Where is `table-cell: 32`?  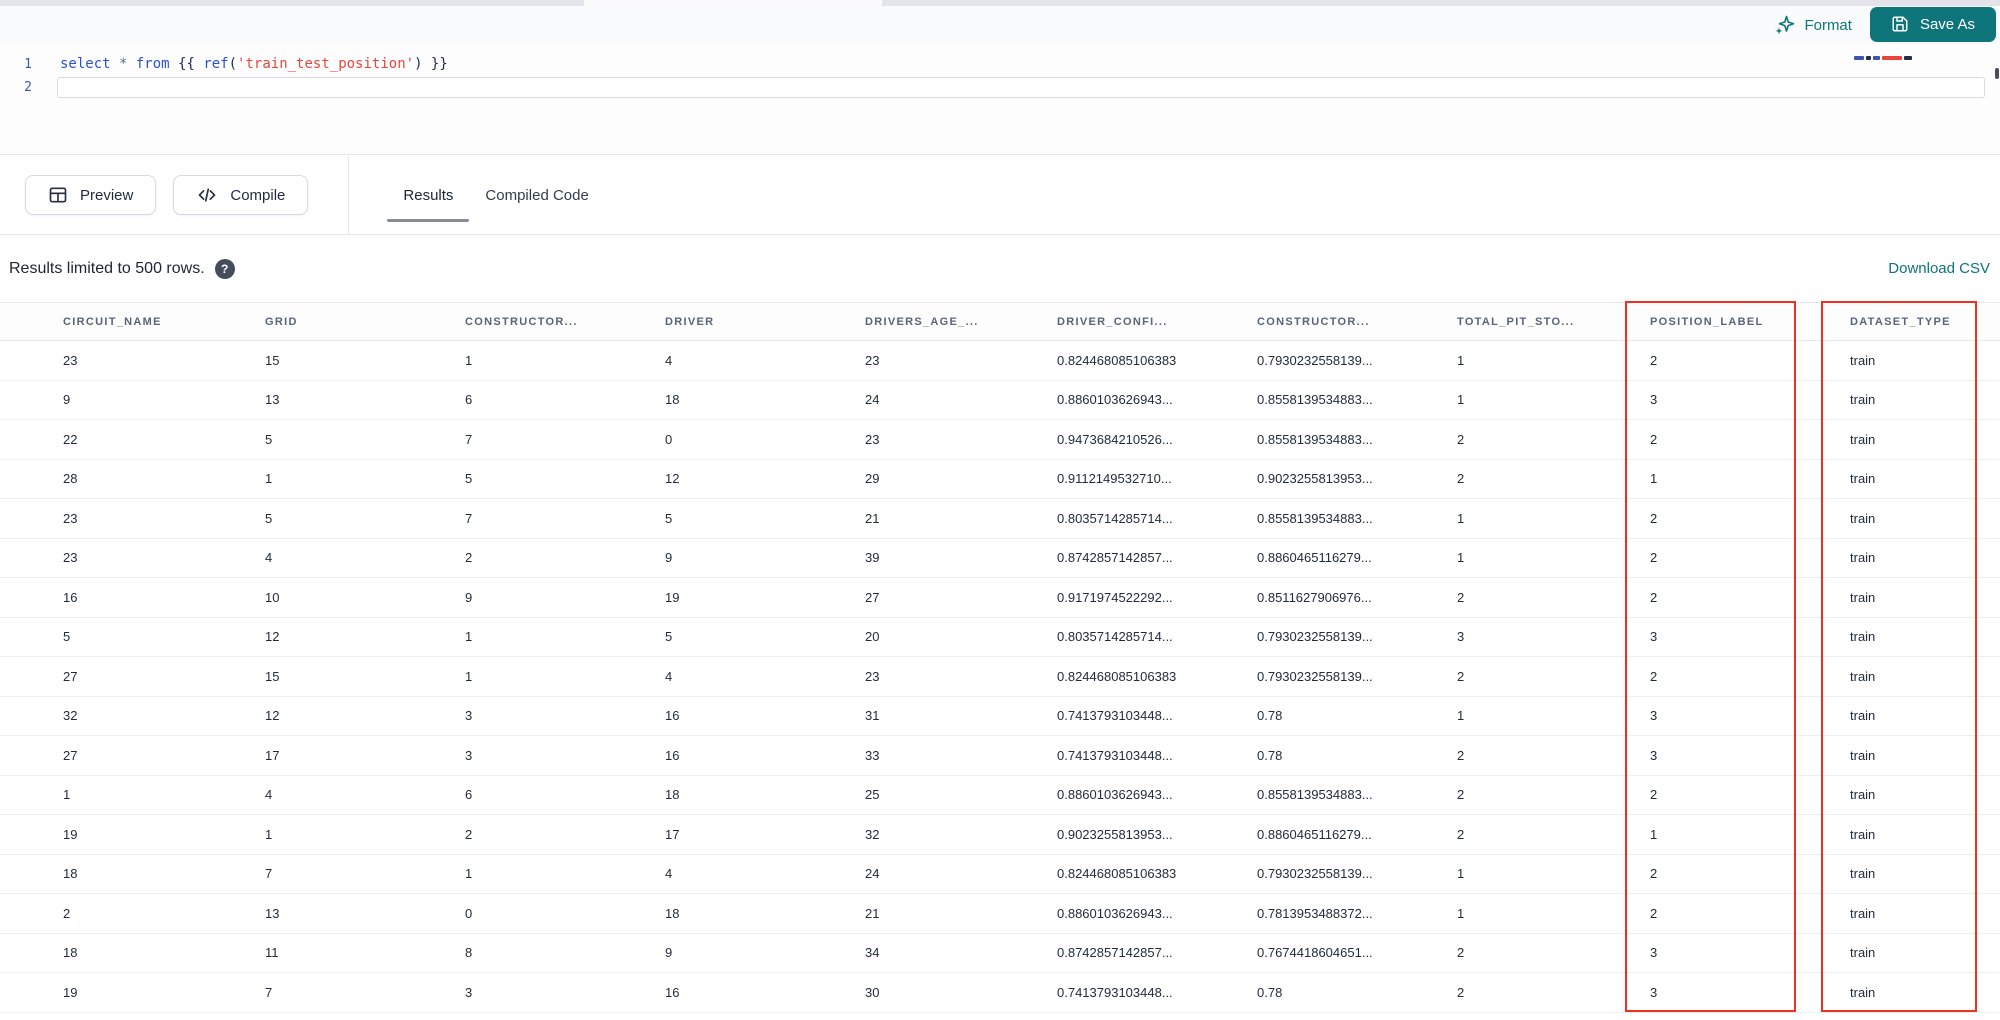
table-cell: 32 is located at coordinates (70, 716).